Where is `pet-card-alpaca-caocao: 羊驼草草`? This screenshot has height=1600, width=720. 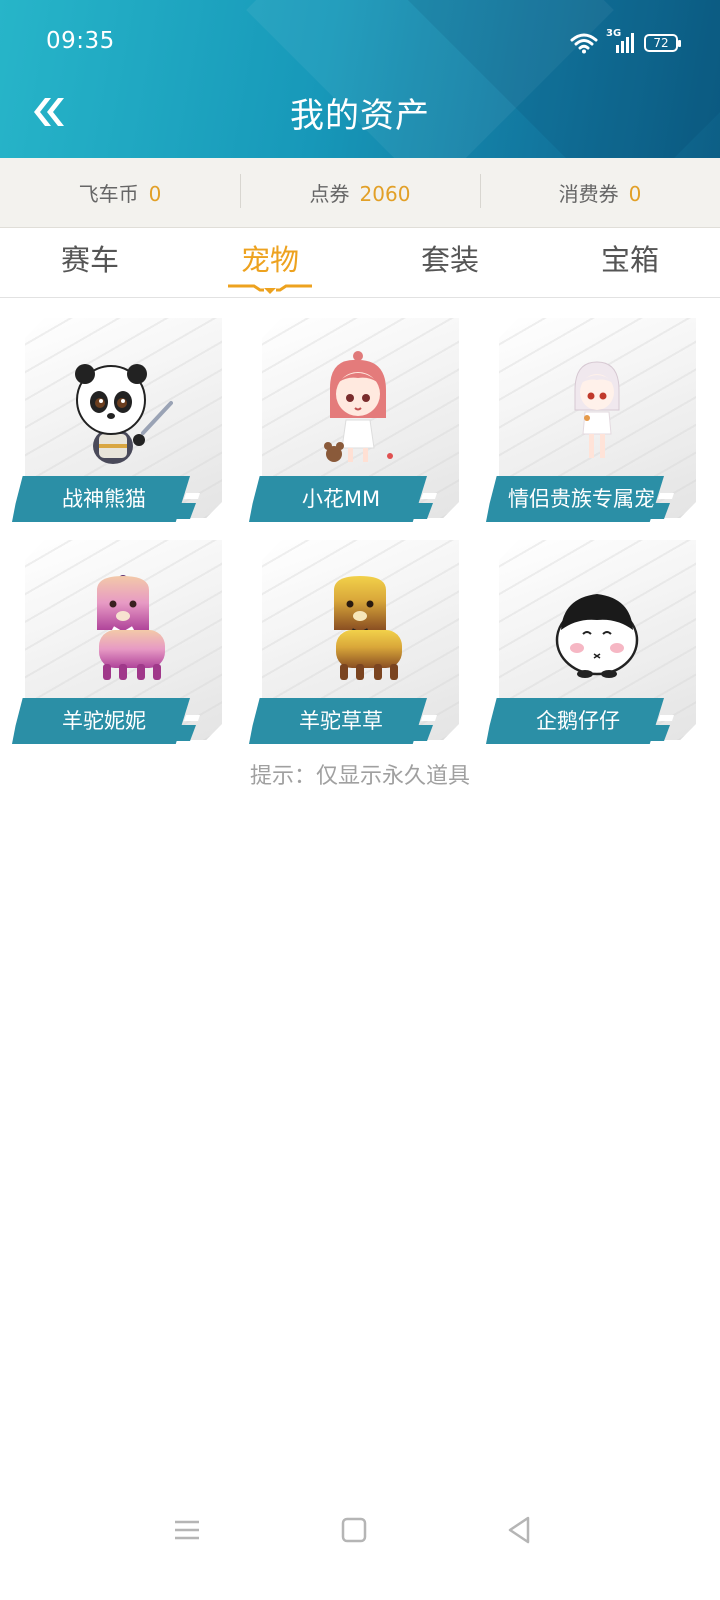 pet-card-alpaca-caocao: 羊驼草草 is located at coordinates (360, 644).